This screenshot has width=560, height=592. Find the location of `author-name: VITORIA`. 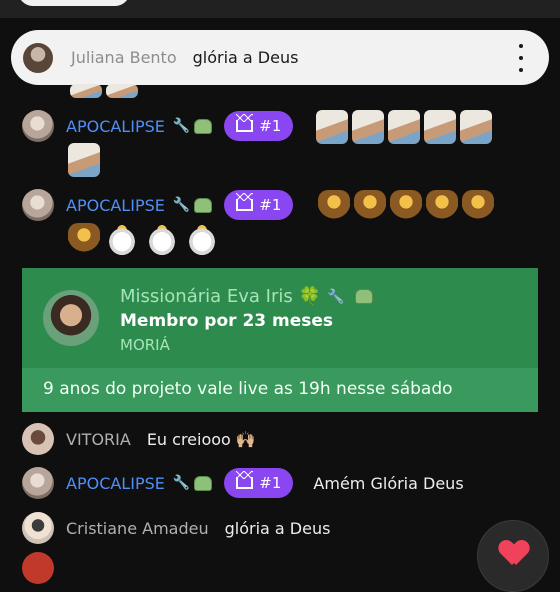

author-name: VITORIA is located at coordinates (98, 439).